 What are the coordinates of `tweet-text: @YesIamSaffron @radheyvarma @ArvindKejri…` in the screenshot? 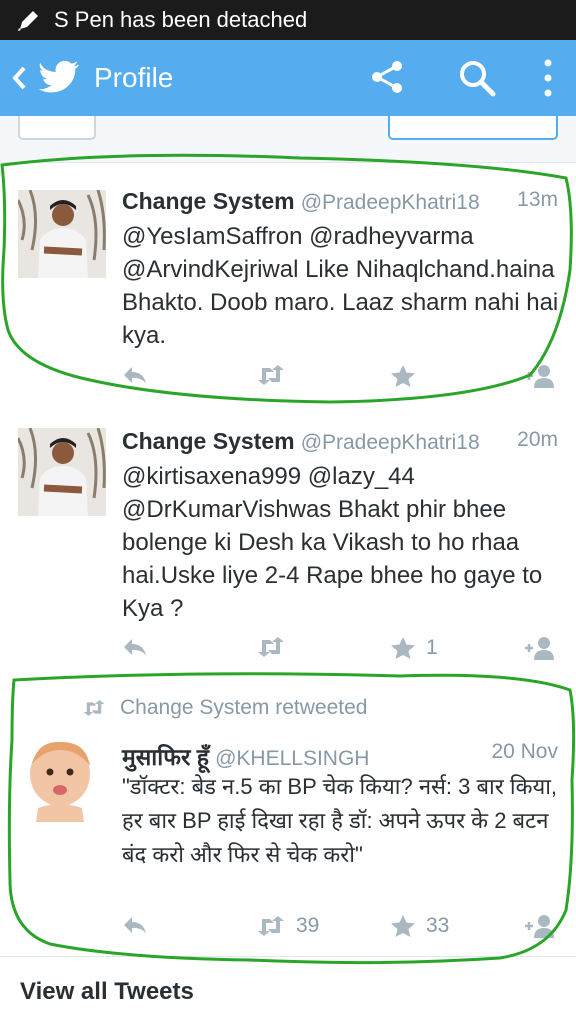 It's located at (340, 286).